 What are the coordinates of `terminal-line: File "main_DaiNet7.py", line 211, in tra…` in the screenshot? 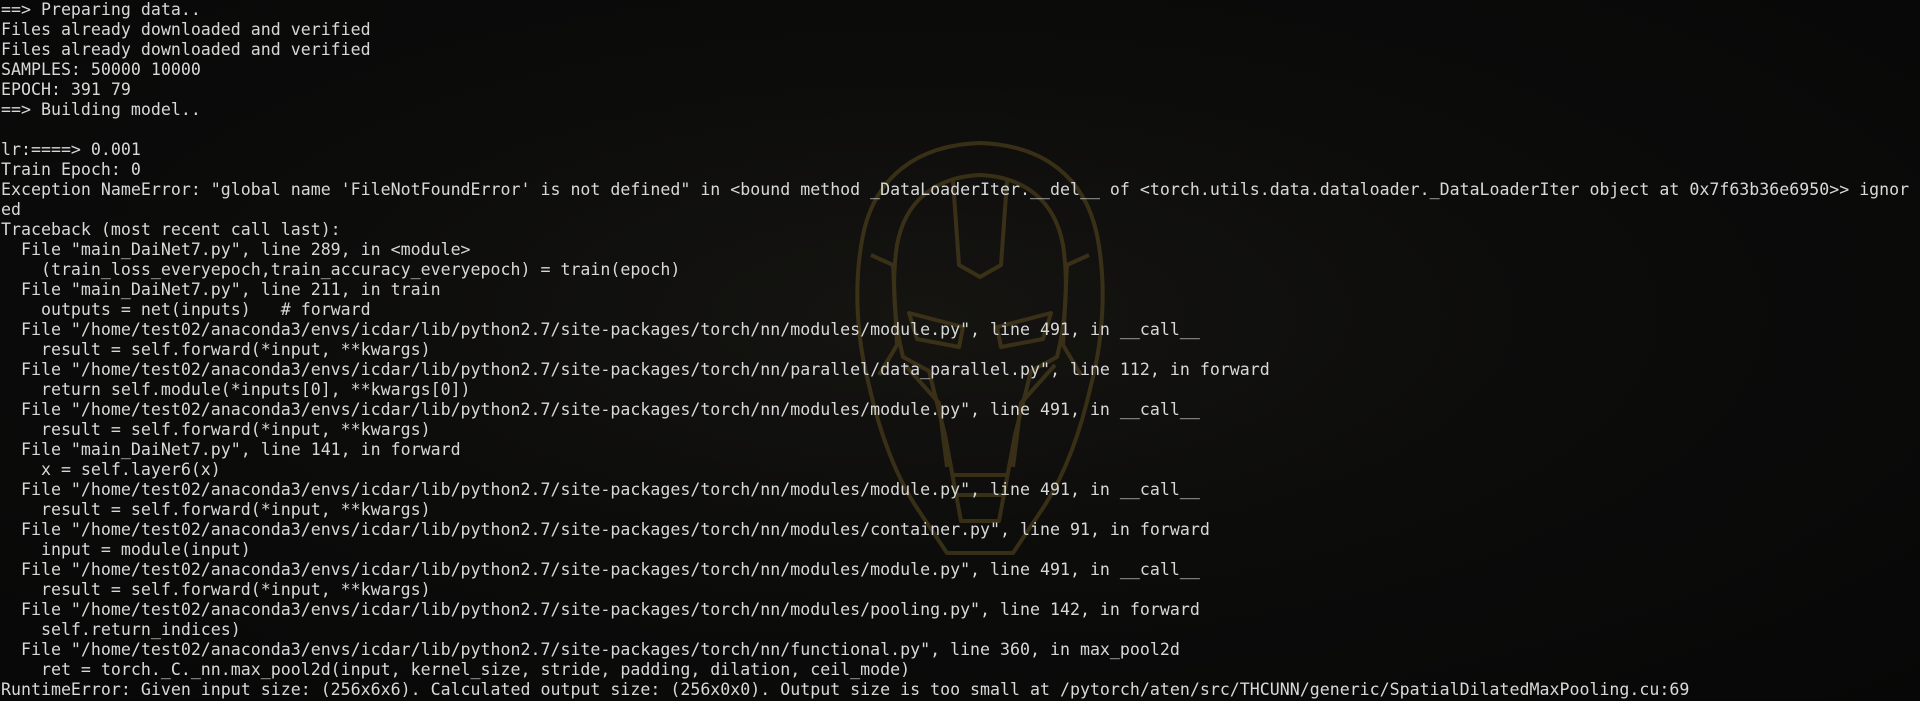 It's located at (221, 289).